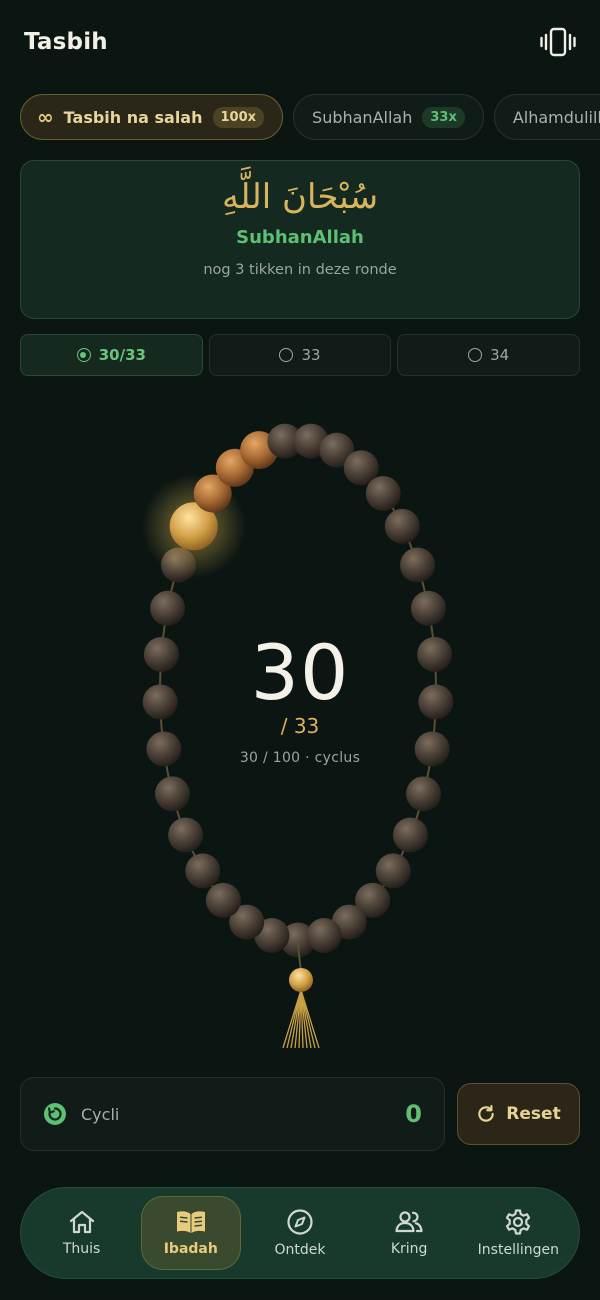 This screenshot has height=1300, width=600. I want to click on target-option-30-33: 30/33, so click(111, 355).